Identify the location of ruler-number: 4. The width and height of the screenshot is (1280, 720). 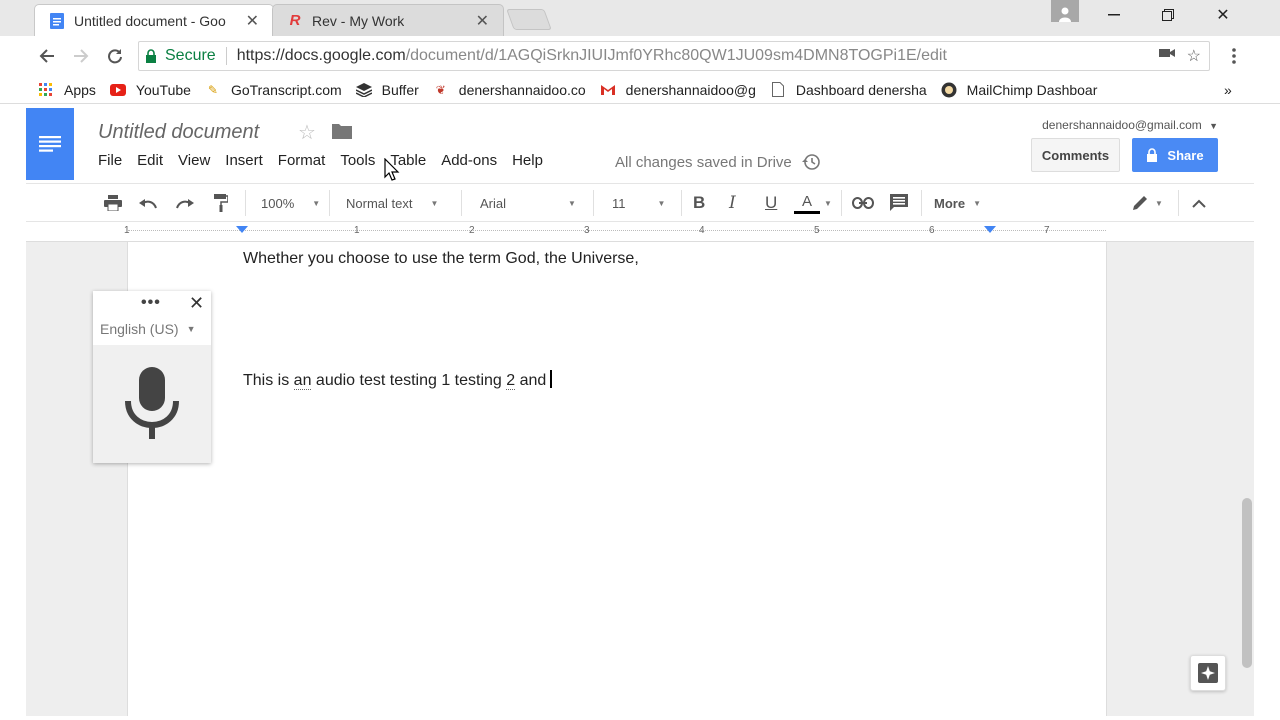
(702, 230).